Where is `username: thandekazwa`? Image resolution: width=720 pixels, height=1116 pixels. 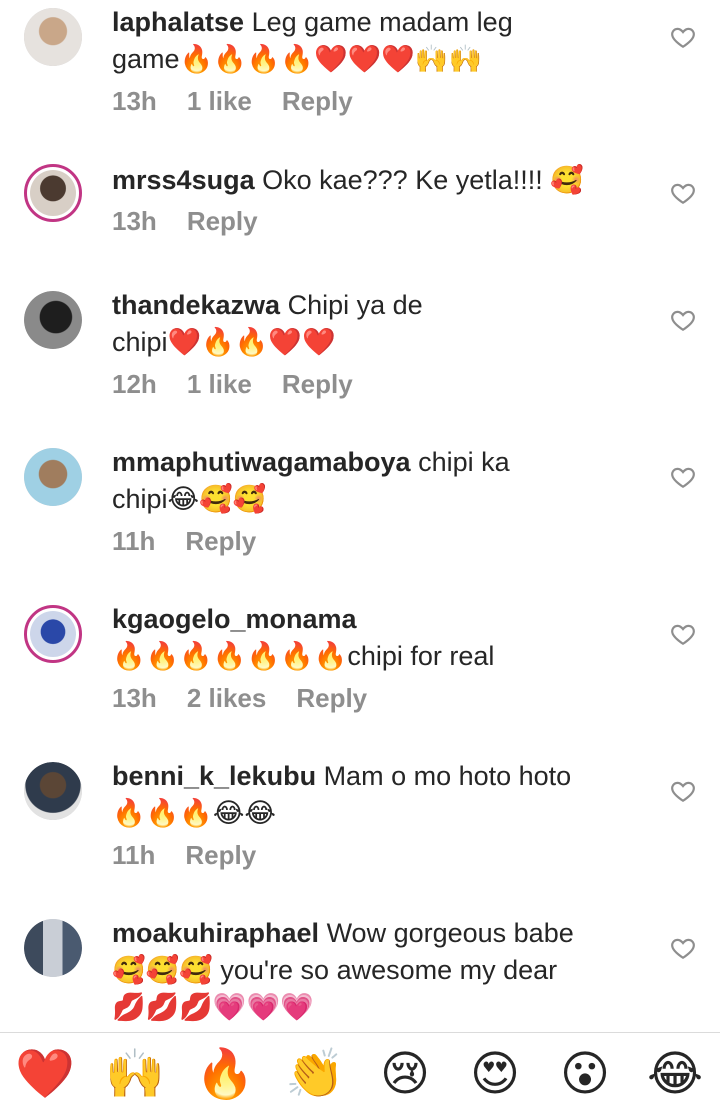
username: thandekazwa is located at coordinates (196, 305).